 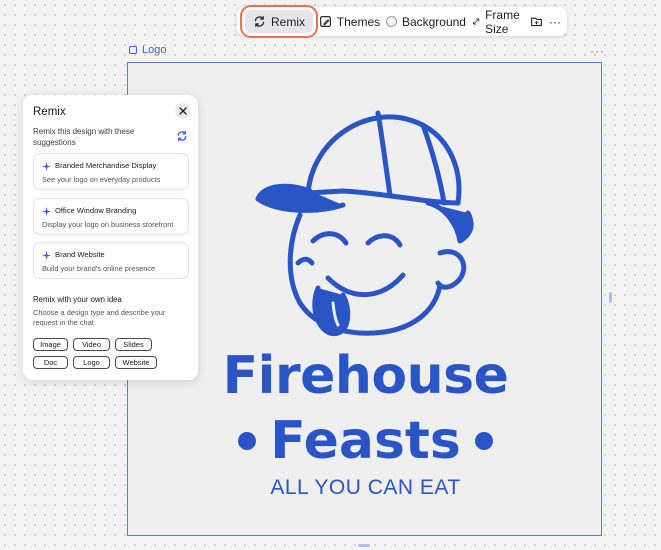 I want to click on background-swatch-icon, so click(x=391, y=21).